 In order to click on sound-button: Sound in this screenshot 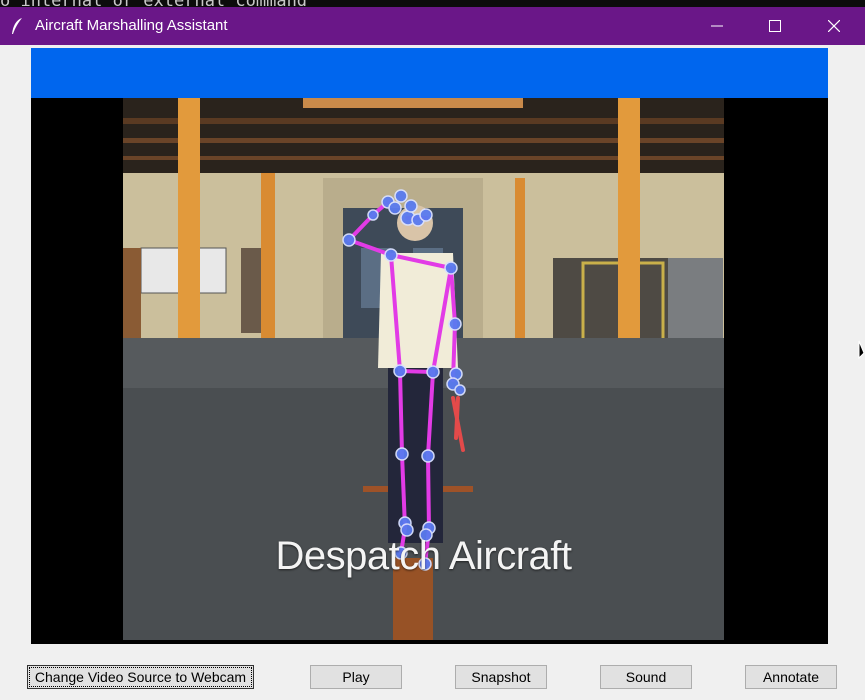, I will do `click(646, 677)`.